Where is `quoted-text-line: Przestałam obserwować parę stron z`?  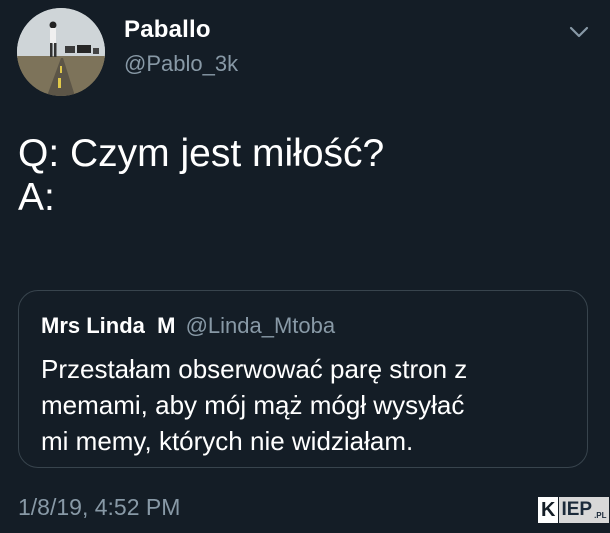
quoted-text-line: Przestałam obserwować parę stron z is located at coordinates (254, 369).